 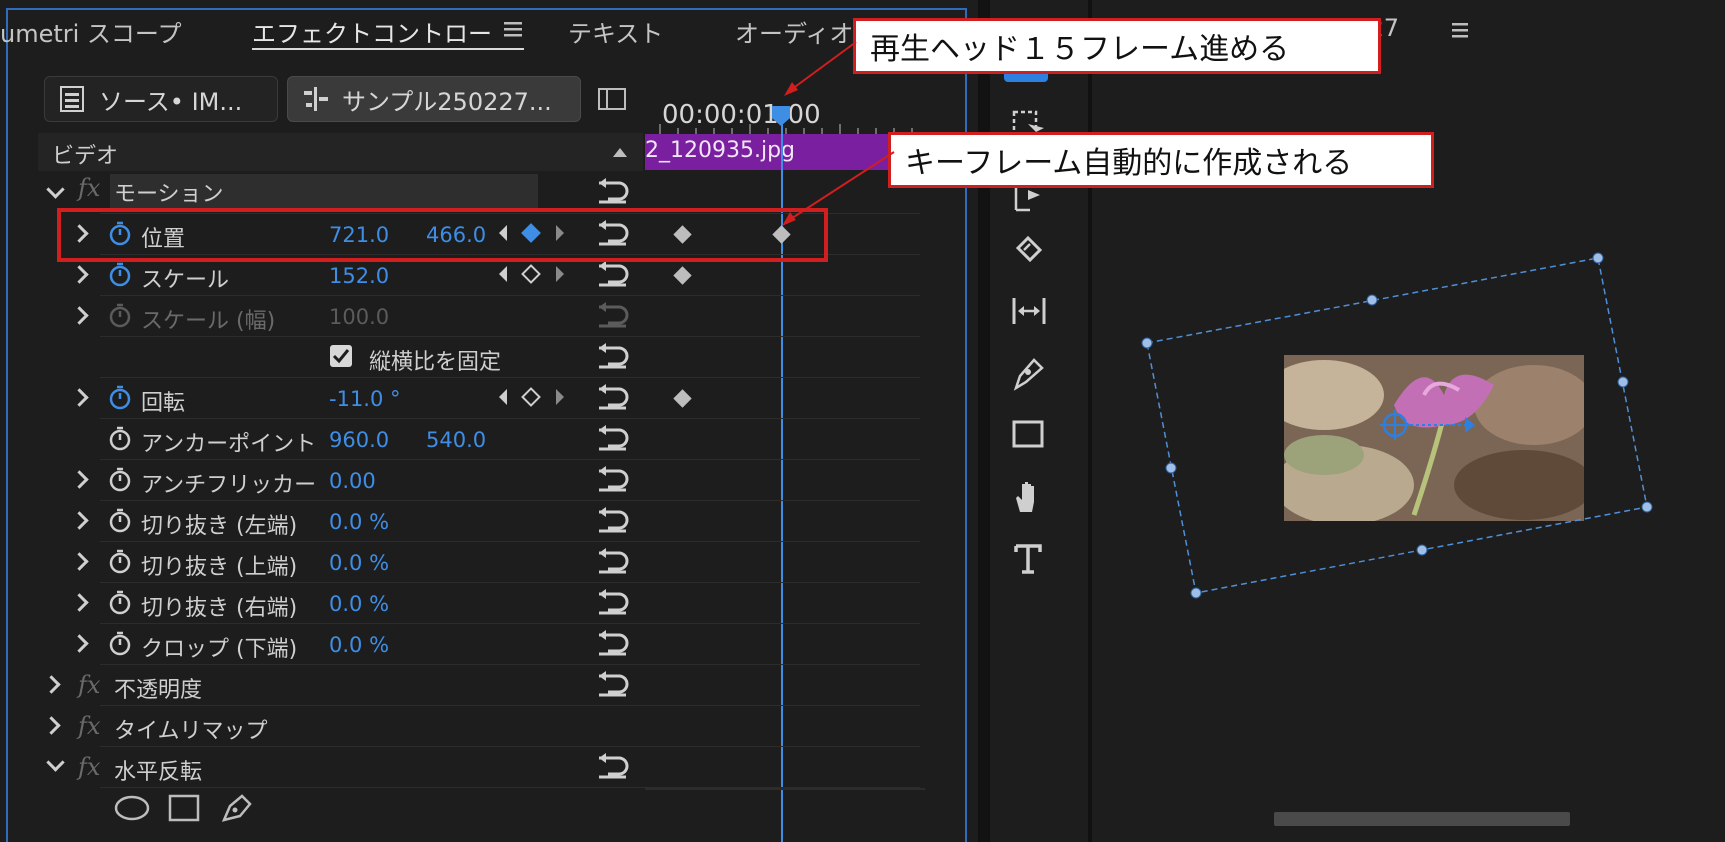 I want to click on prop-crop-bottom-label: クロップ (下端), so click(x=219, y=649).